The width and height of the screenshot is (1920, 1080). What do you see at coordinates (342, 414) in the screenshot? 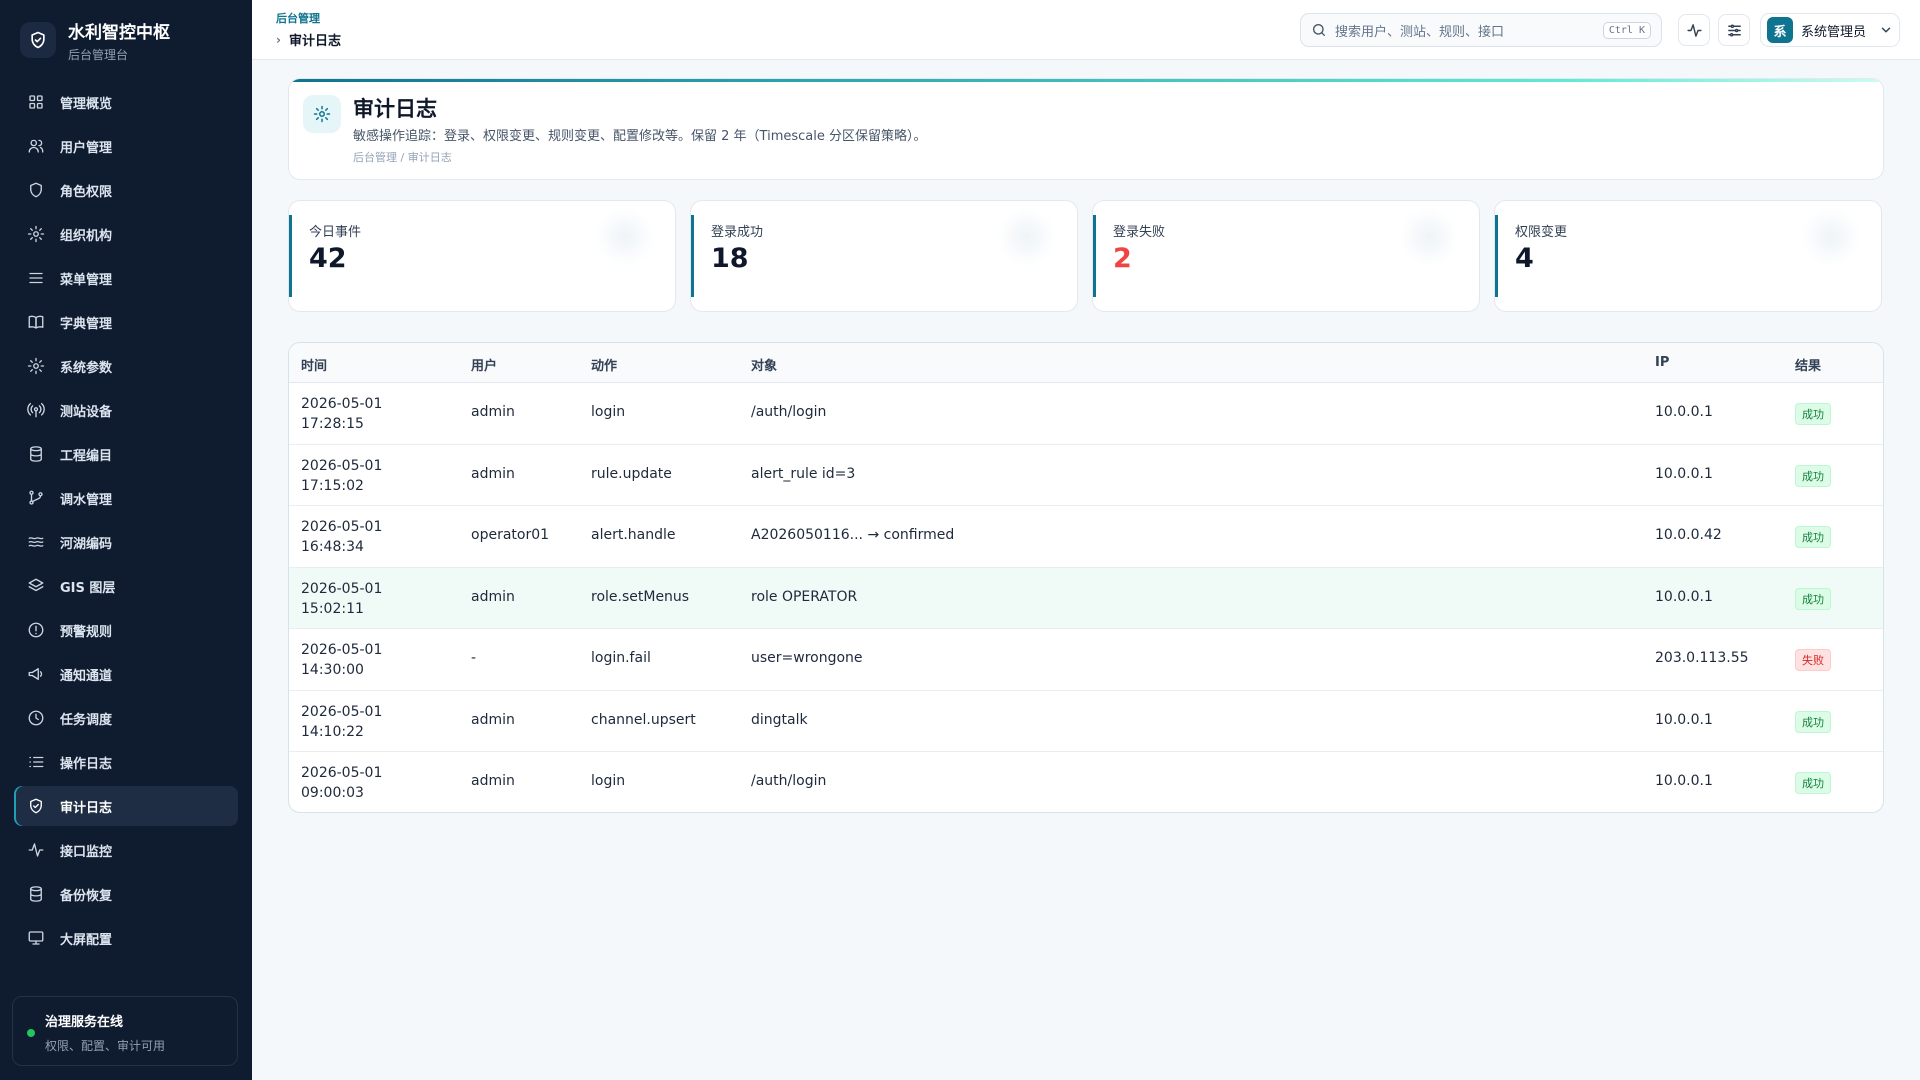
I see `cell-time: 2026-05-01 17:28:15` at bounding box center [342, 414].